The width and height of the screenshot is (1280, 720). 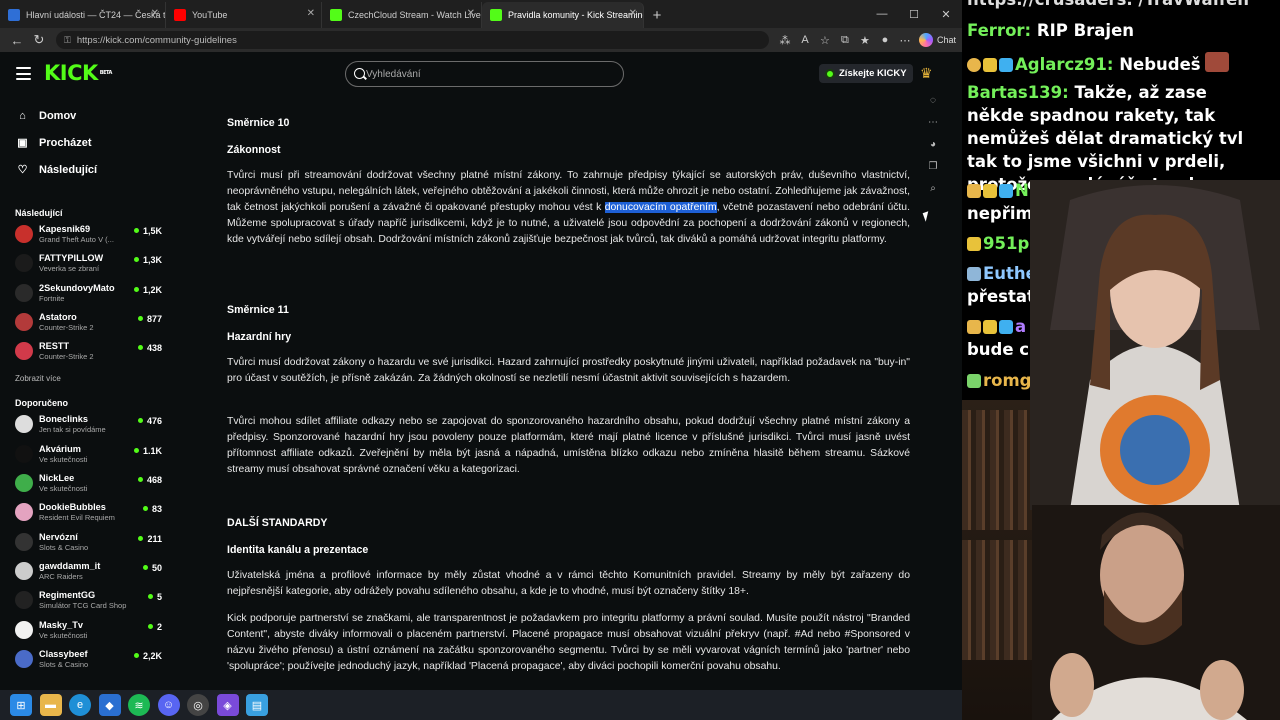 What do you see at coordinates (933, 123) in the screenshot?
I see `more-icon: ⋯` at bounding box center [933, 123].